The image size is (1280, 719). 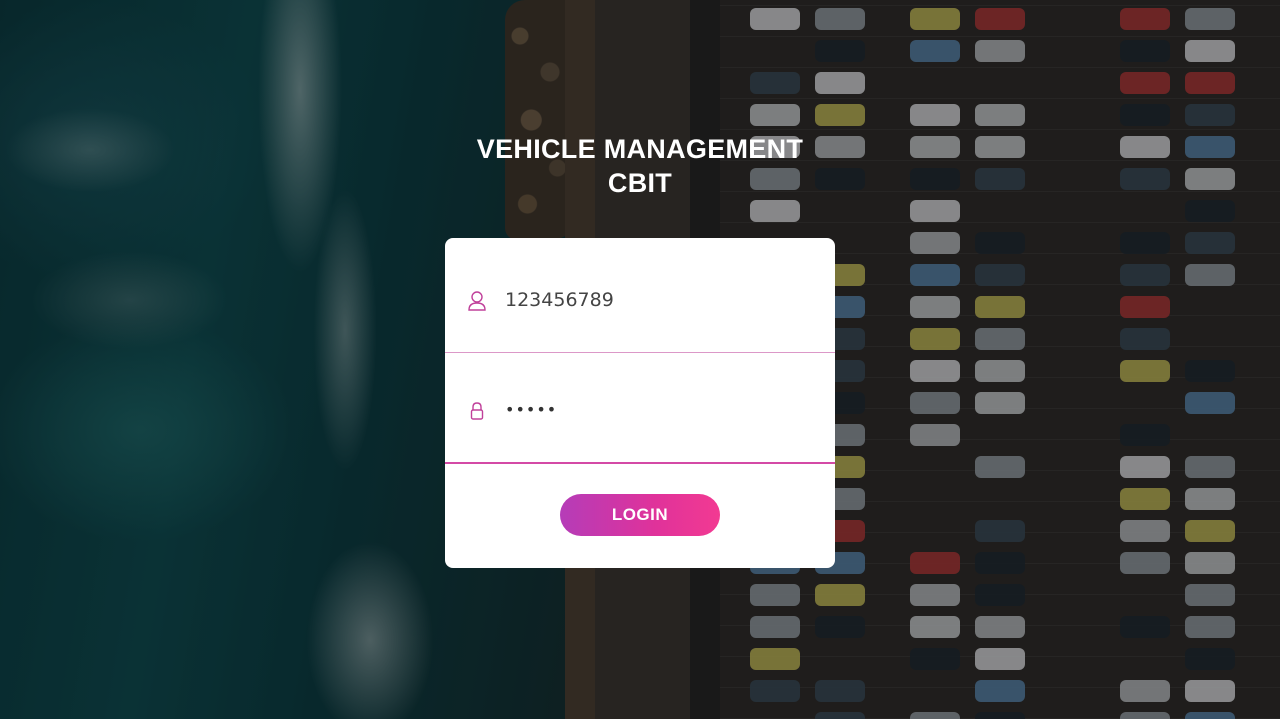 I want to click on title-line-2: CBIT, so click(x=640, y=183).